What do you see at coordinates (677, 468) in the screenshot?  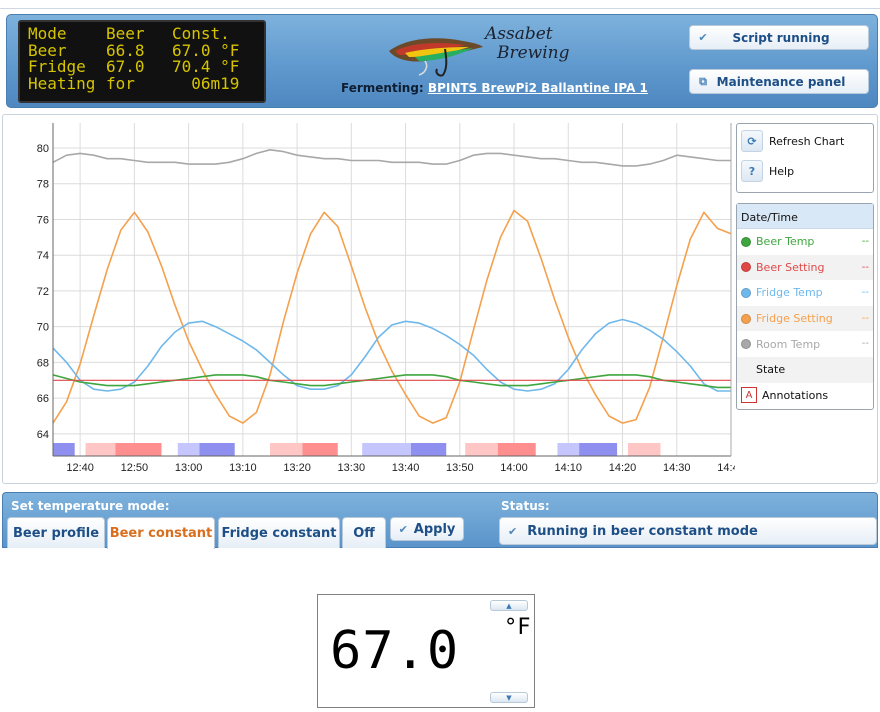 I see `x-tick-label: 14:30` at bounding box center [677, 468].